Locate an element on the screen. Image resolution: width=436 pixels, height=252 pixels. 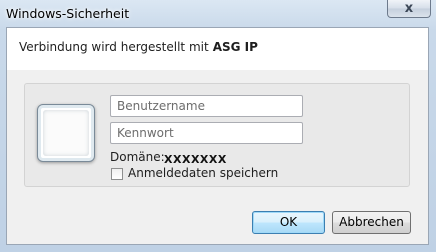
connecting-label: Verbindung wird hergestellt mit ASG IP is located at coordinates (138, 47).